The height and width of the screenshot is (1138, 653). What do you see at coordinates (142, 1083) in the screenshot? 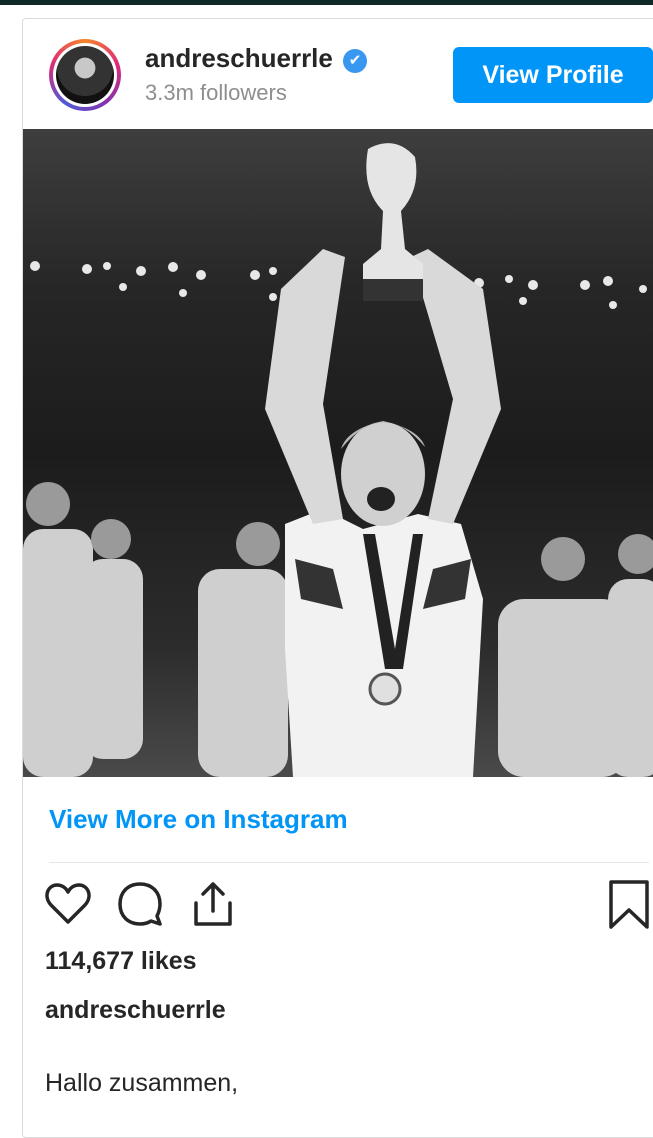
I see `caption-text: Hallo zusammen,` at bounding box center [142, 1083].